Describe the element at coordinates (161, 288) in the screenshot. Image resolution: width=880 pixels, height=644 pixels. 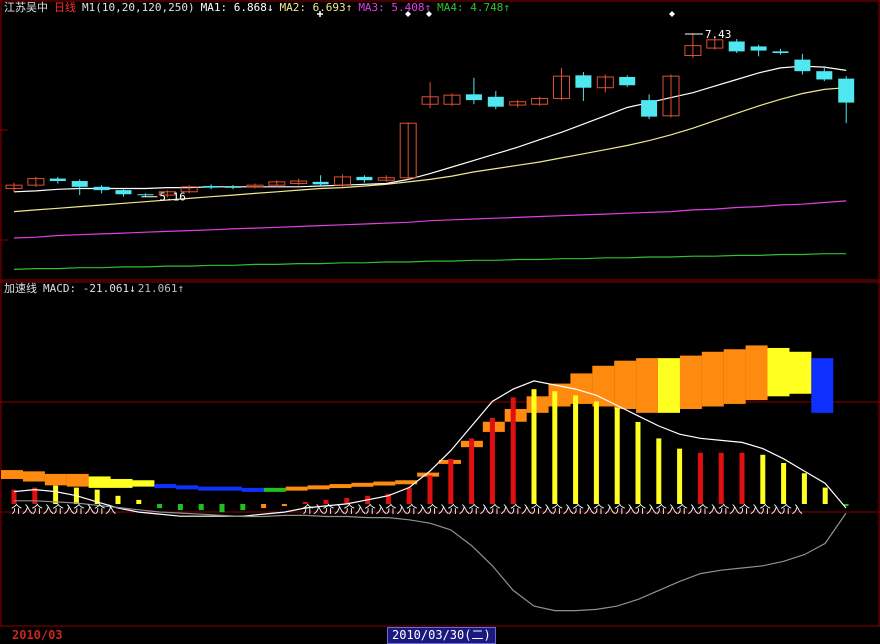
I see `macd-value-2: 21.061↑` at that location.